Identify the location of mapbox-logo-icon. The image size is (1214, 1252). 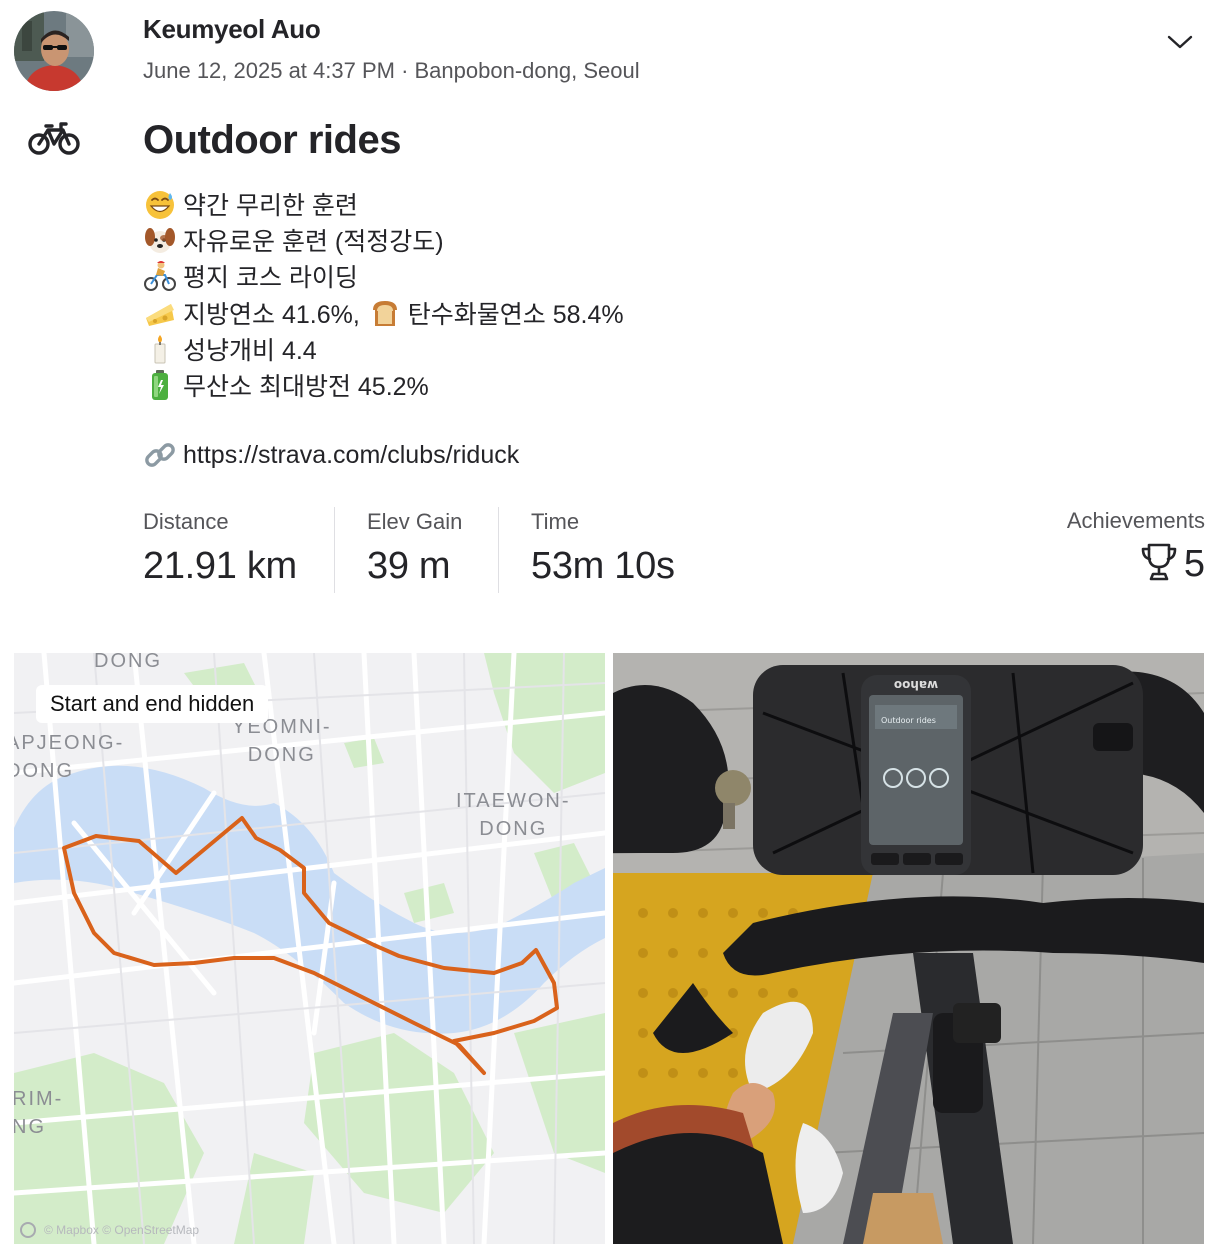
(28, 1230).